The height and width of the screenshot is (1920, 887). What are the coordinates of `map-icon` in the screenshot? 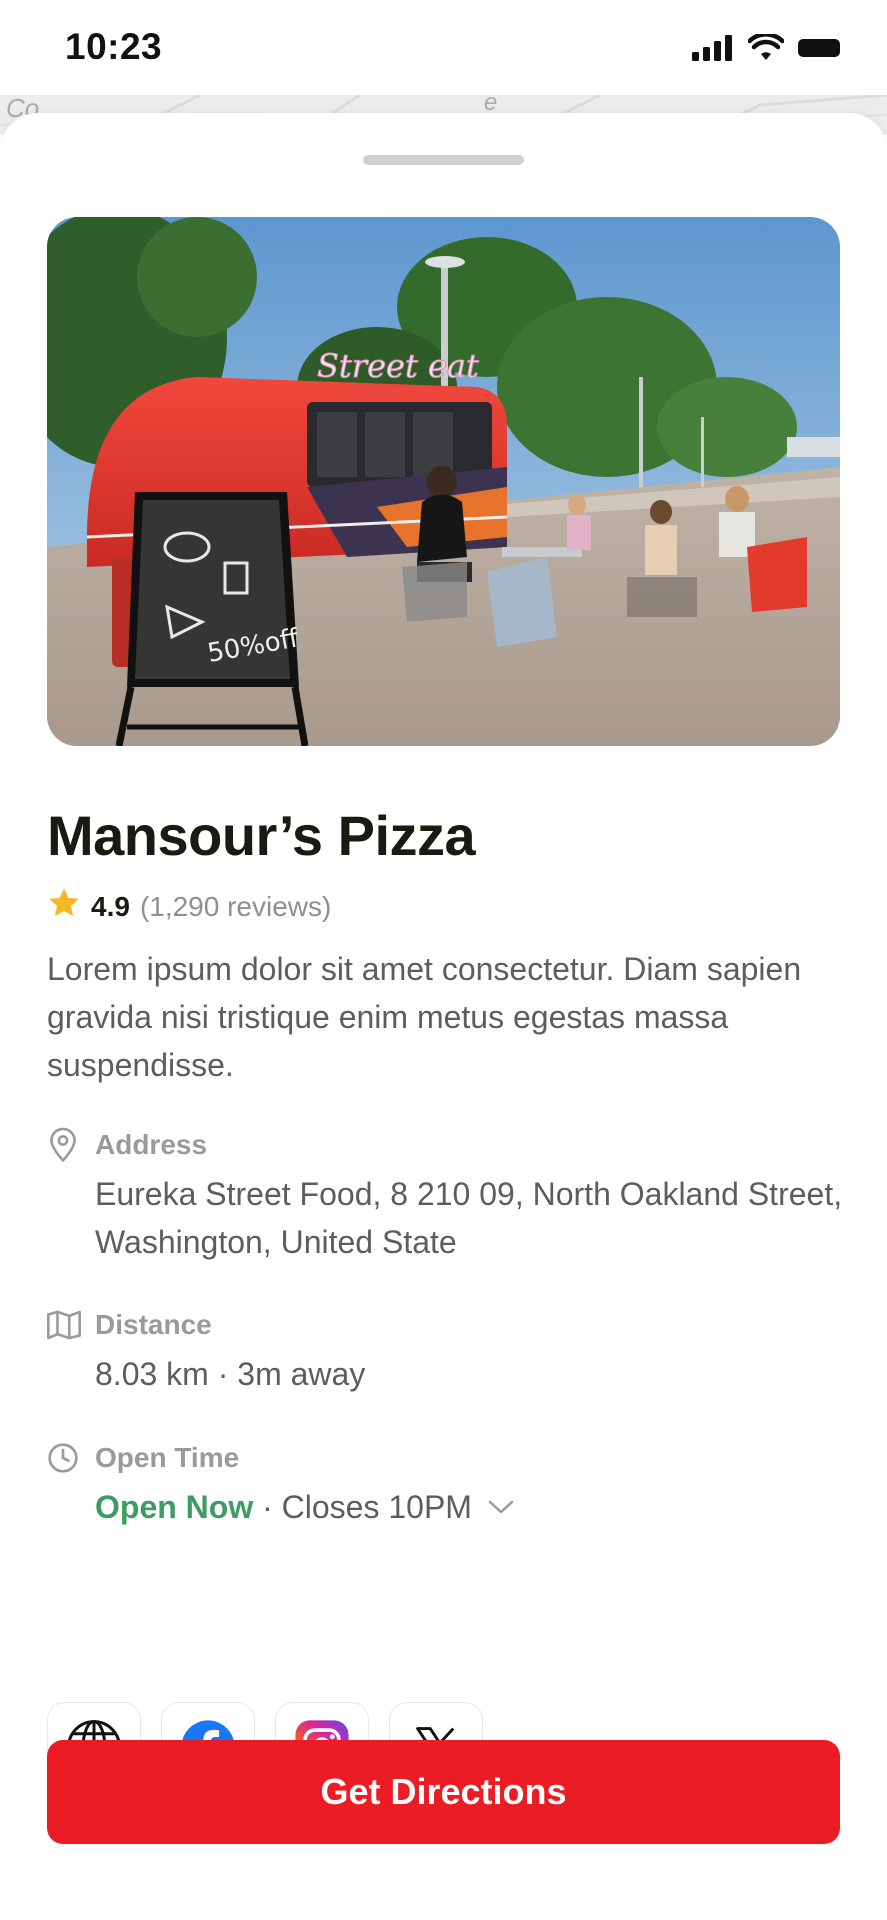 It's located at (64, 1327).